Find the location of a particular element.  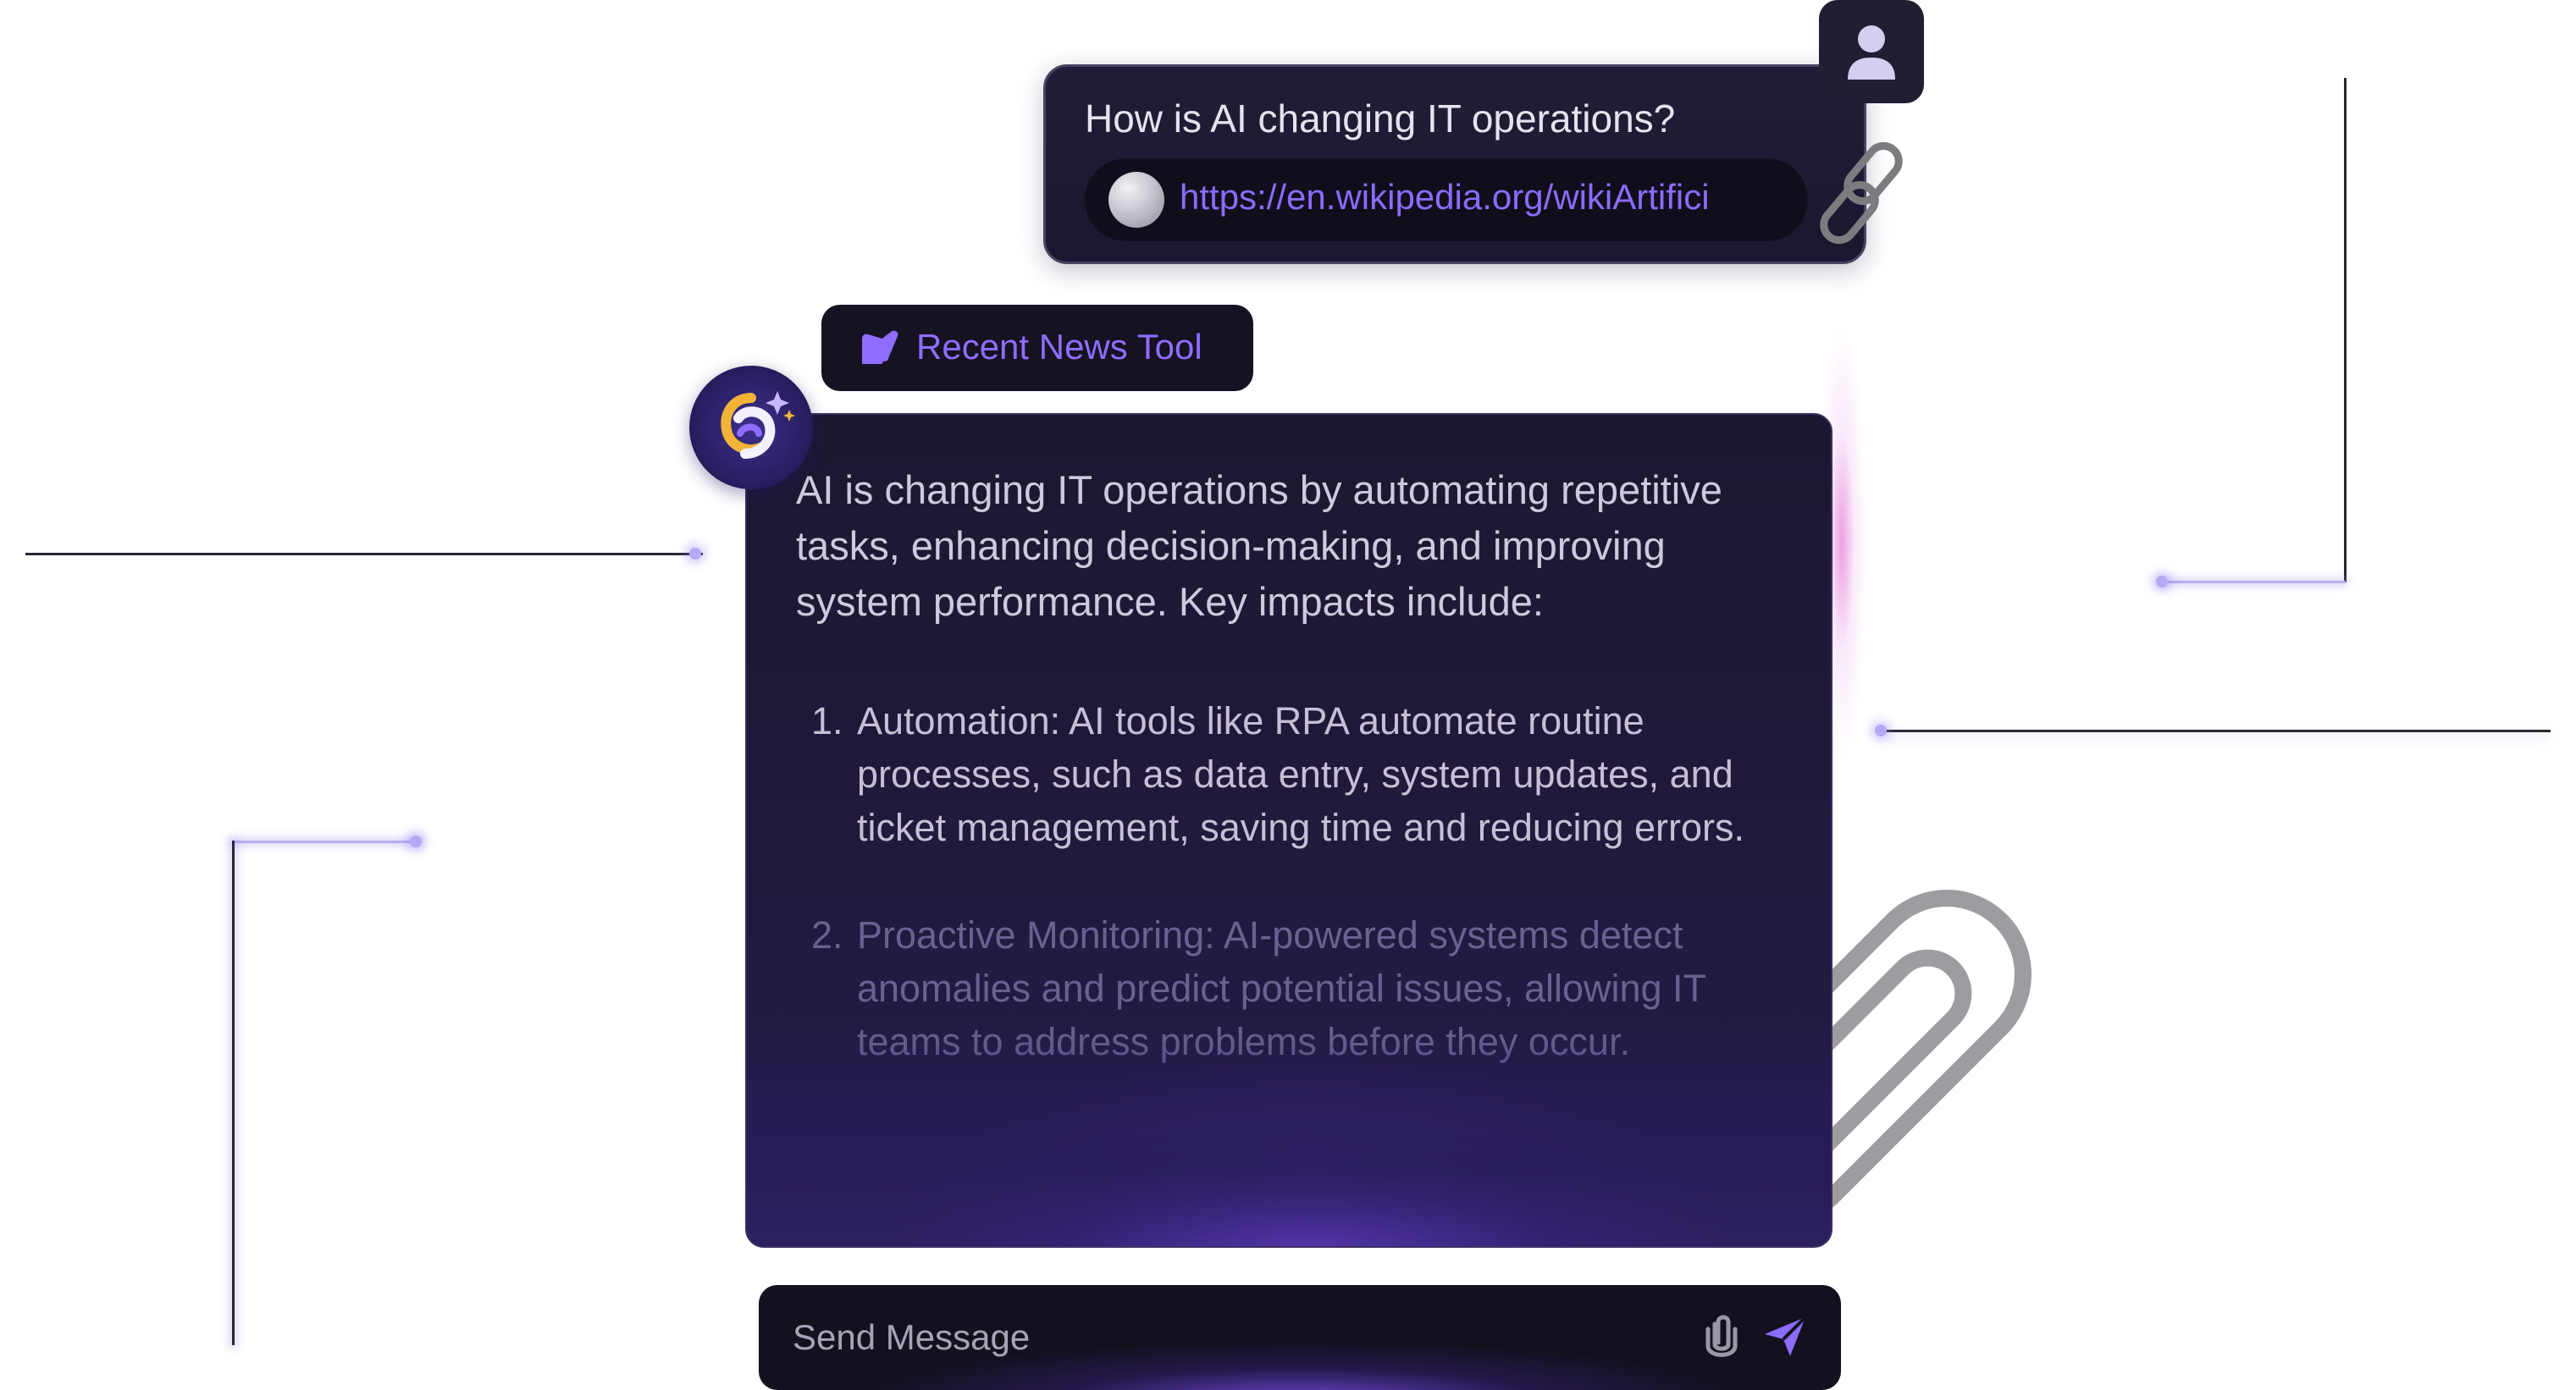

connector-line-top-right-vertical is located at coordinates (2345, 330).